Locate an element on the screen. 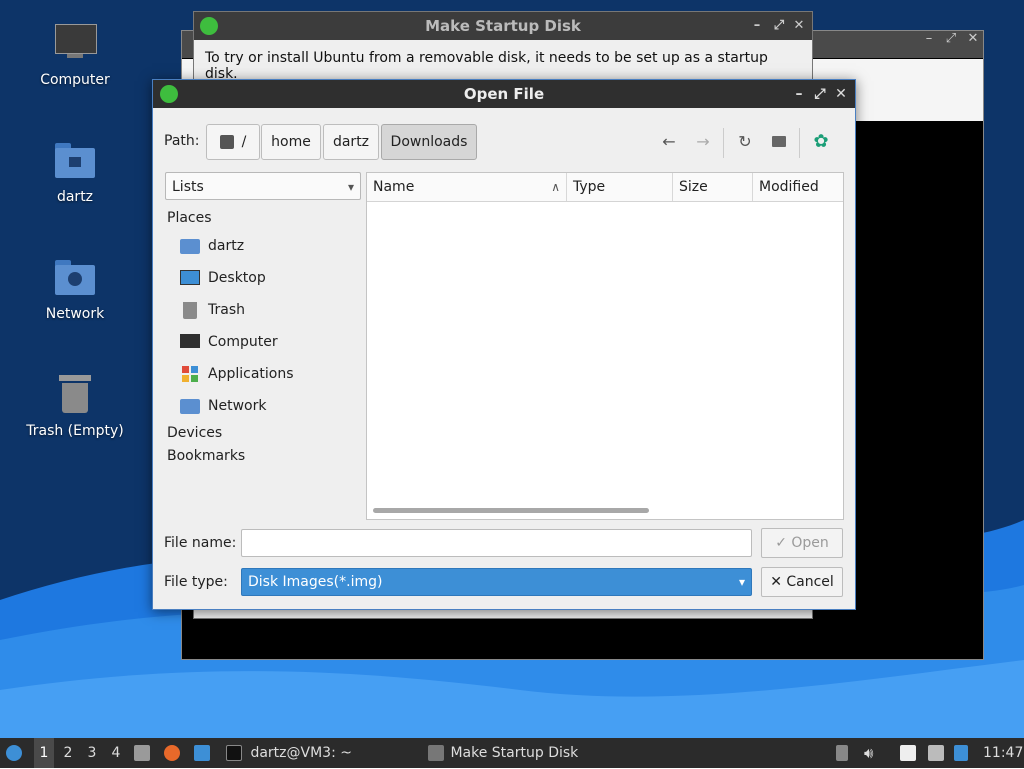 The height and width of the screenshot is (769, 1024). terminal-icon is located at coordinates (234, 753).